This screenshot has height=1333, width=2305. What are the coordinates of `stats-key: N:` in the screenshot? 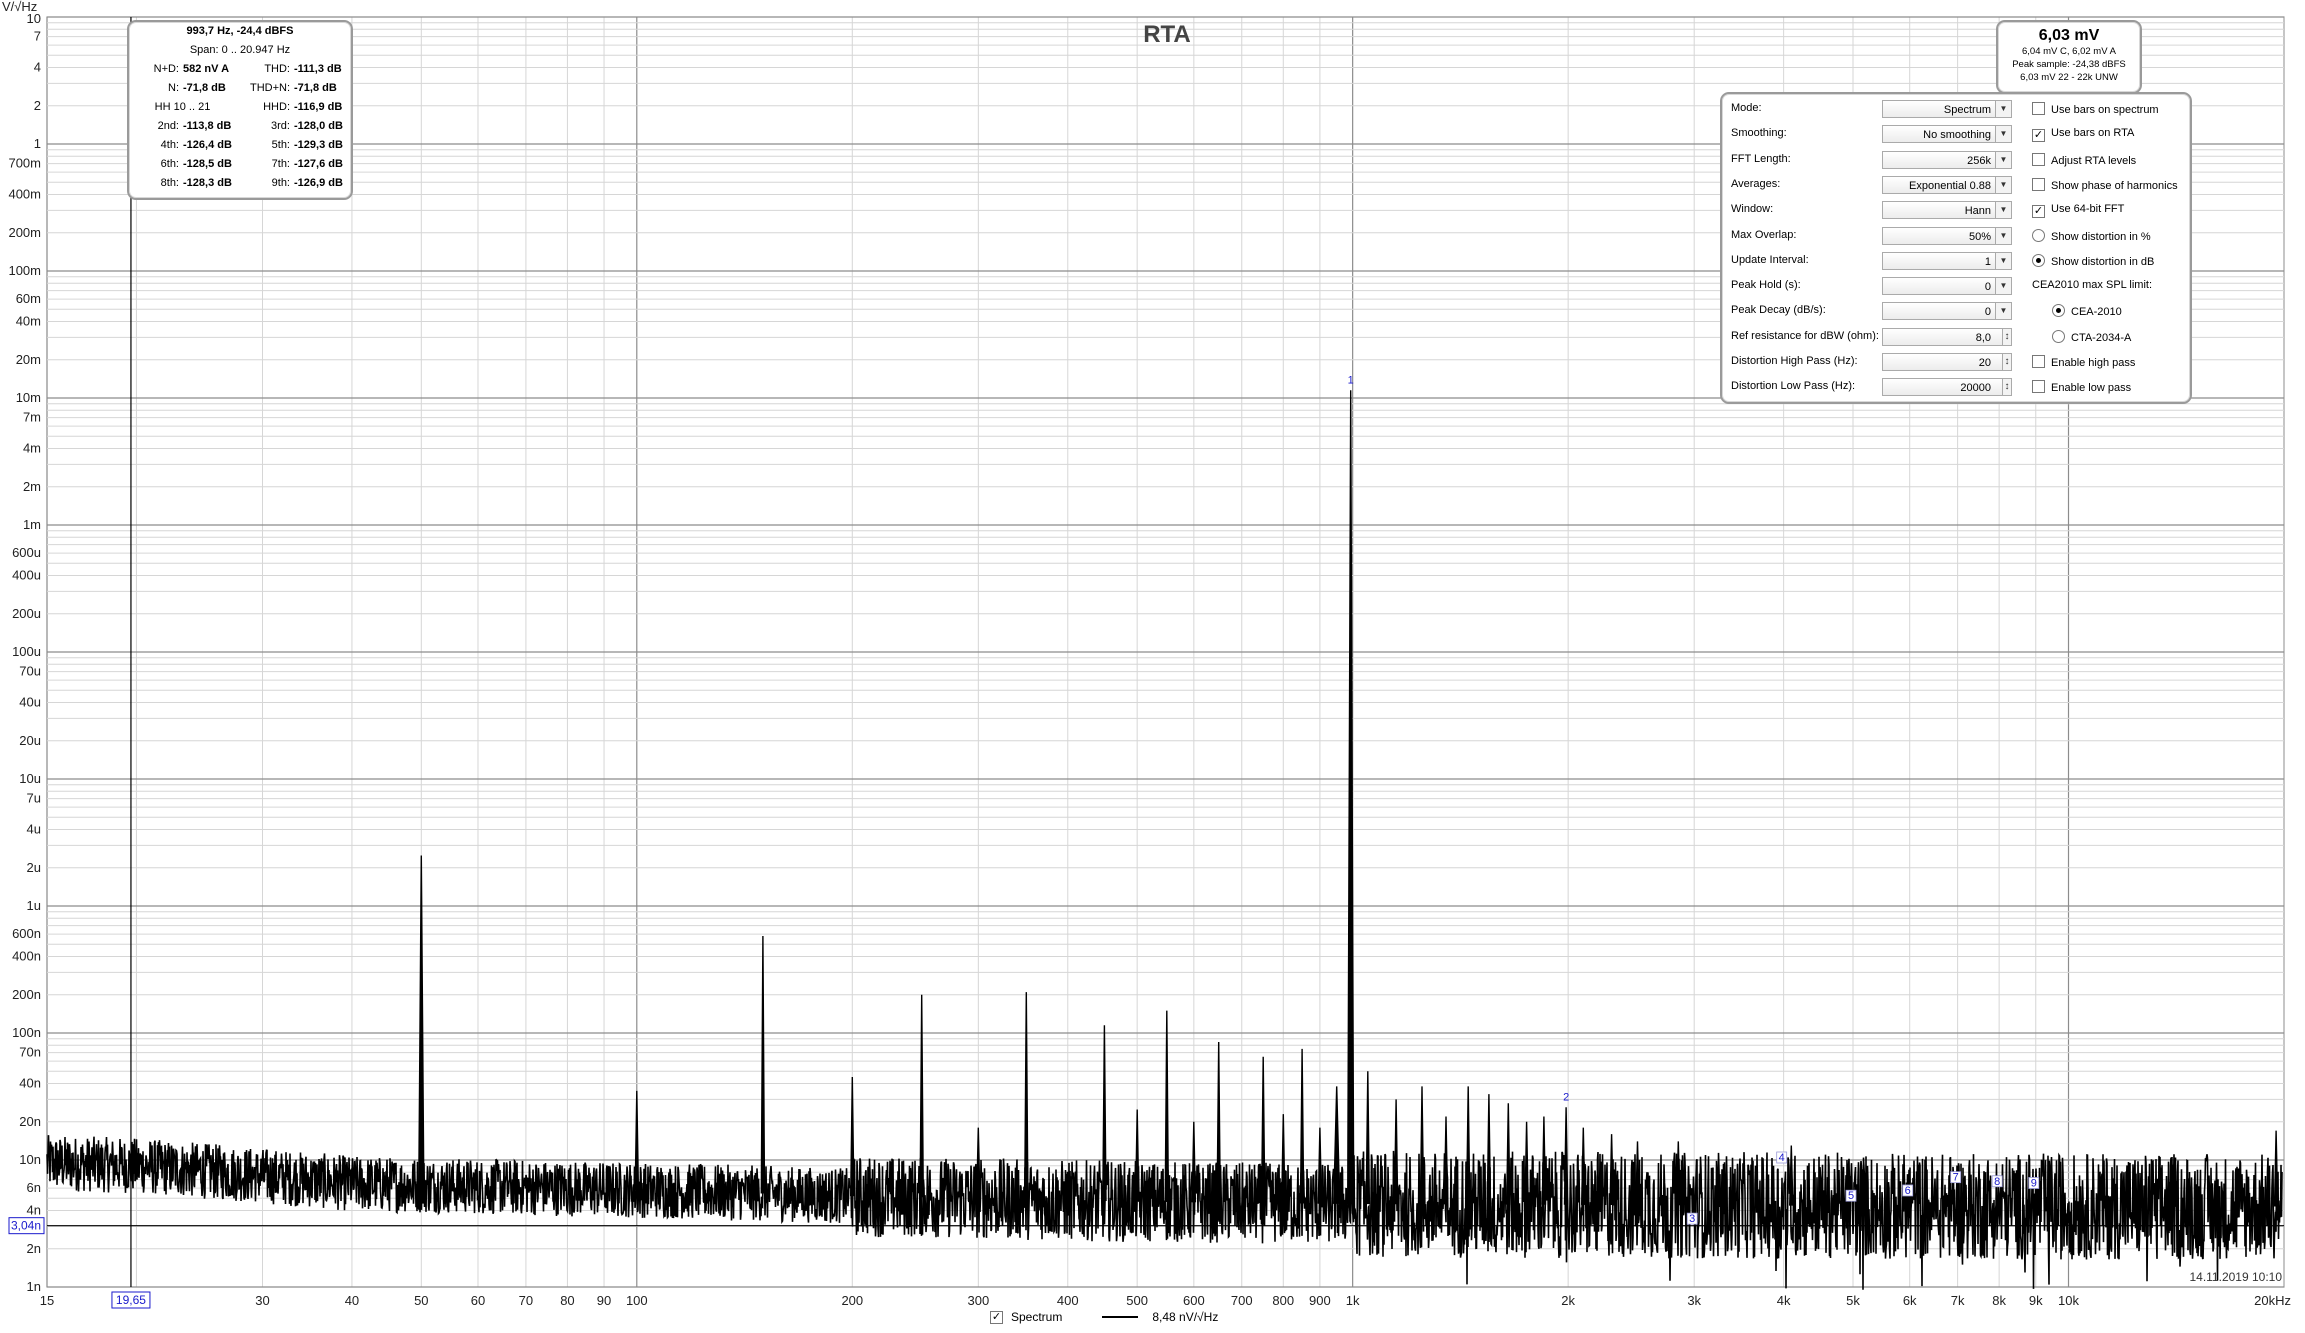 It's located at (173, 88).